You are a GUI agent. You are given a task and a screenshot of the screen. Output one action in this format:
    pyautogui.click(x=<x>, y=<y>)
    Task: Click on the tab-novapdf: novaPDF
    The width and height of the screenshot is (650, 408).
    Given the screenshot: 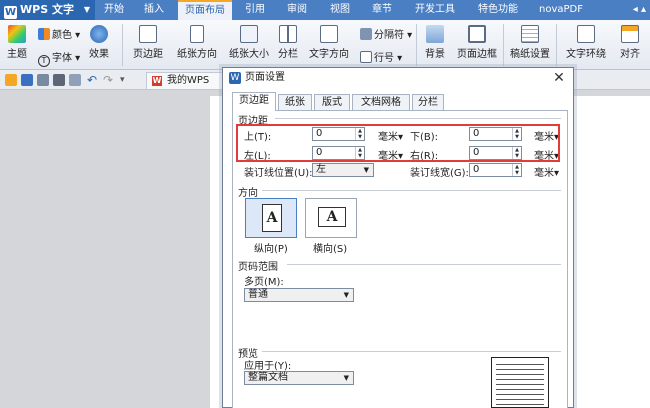 What is the action you would take?
    pyautogui.click(x=561, y=10)
    